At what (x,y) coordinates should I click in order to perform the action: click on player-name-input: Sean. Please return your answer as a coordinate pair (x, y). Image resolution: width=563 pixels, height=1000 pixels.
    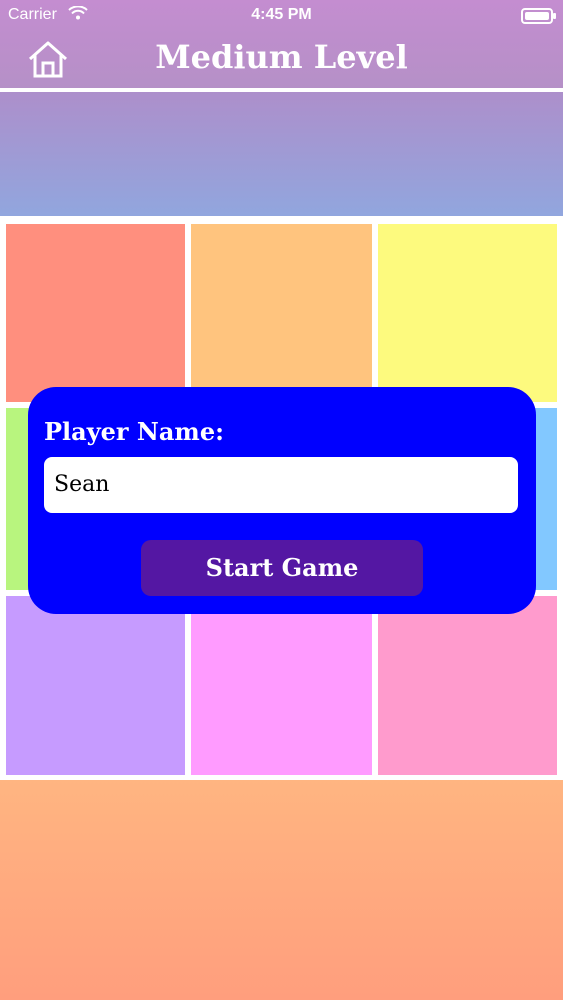
    Looking at the image, I should click on (281, 485).